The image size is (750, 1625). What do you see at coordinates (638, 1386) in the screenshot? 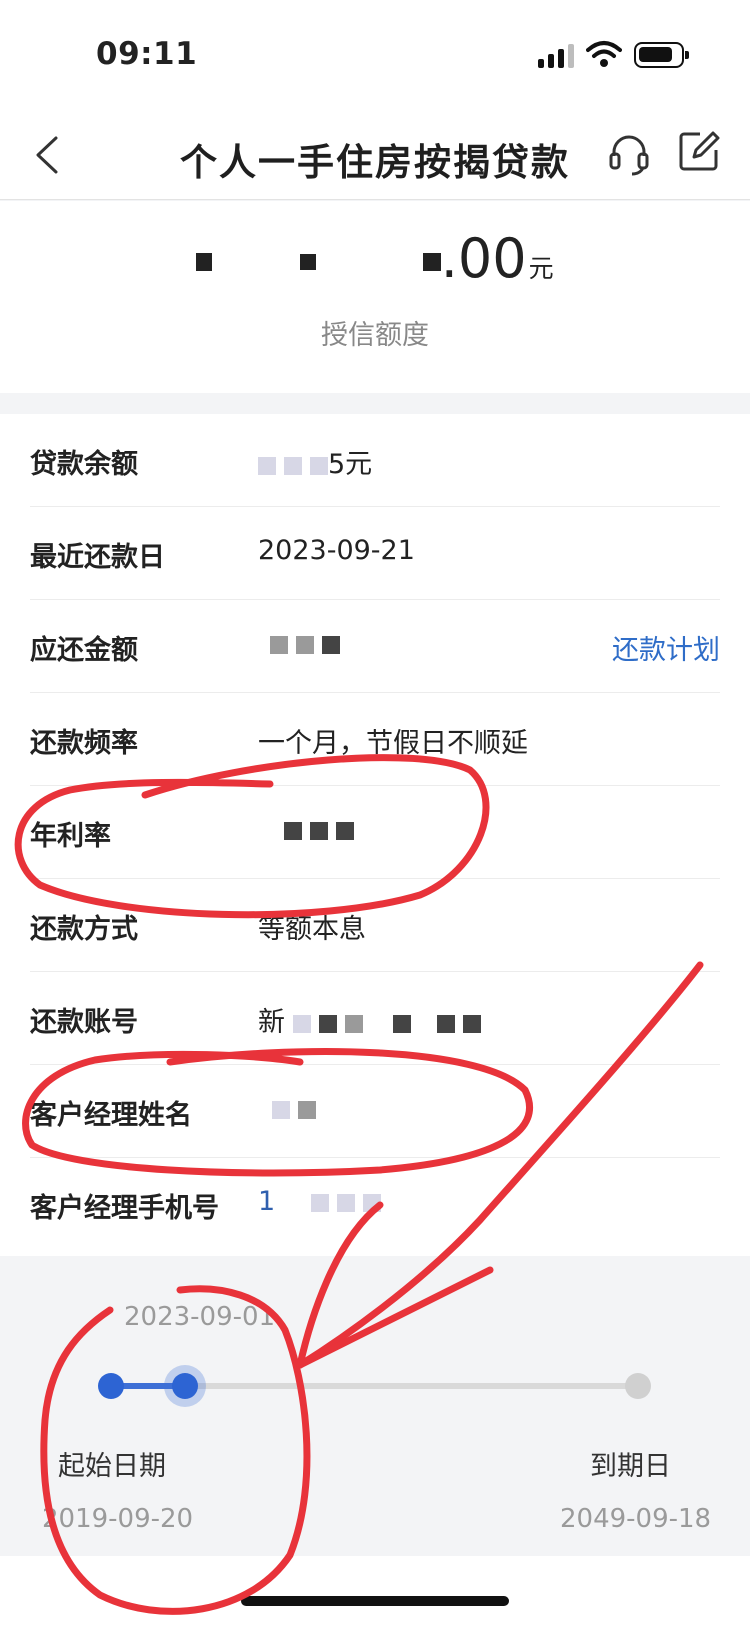
I see `timeline-end-dot` at bounding box center [638, 1386].